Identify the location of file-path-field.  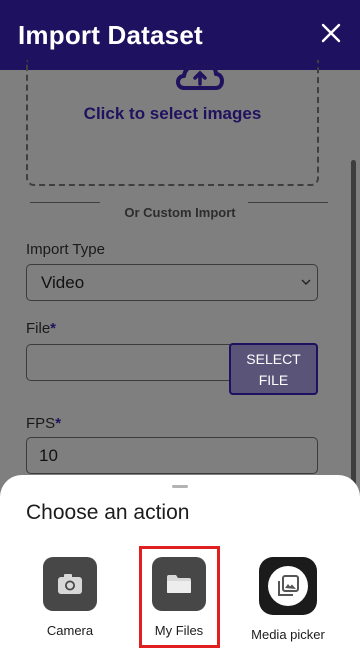
(128, 362).